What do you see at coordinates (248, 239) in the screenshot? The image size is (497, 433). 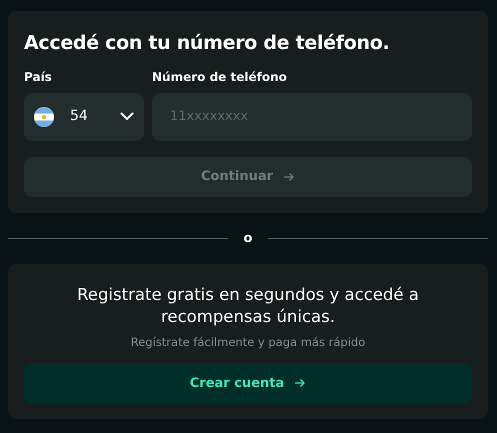 I see `divider-text: o` at bounding box center [248, 239].